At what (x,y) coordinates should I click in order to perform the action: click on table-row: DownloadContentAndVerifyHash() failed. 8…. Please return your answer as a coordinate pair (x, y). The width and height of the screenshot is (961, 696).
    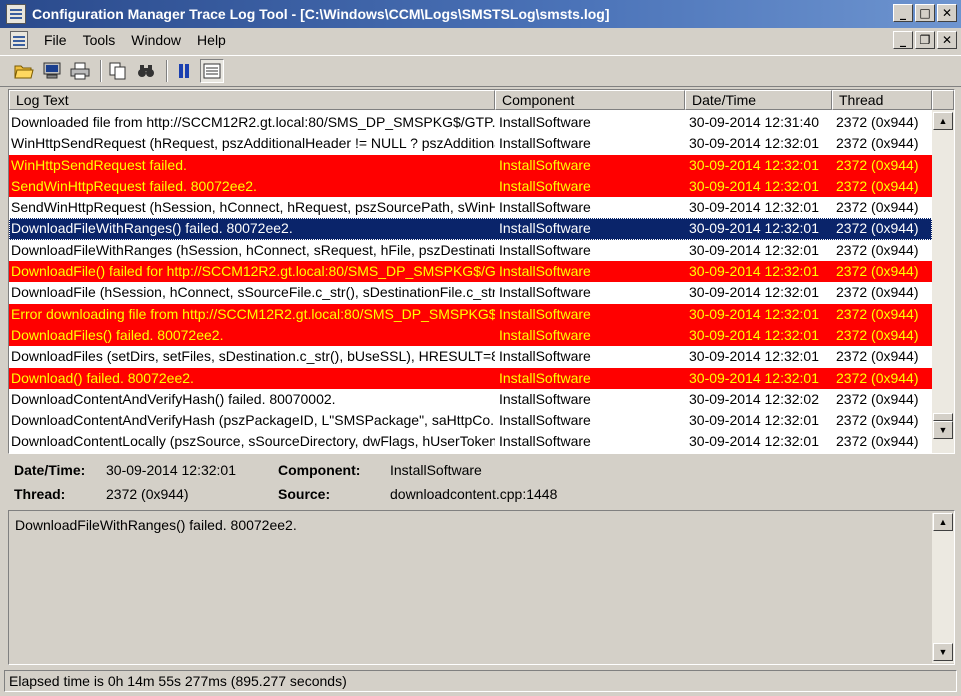
    Looking at the image, I should click on (470, 399).